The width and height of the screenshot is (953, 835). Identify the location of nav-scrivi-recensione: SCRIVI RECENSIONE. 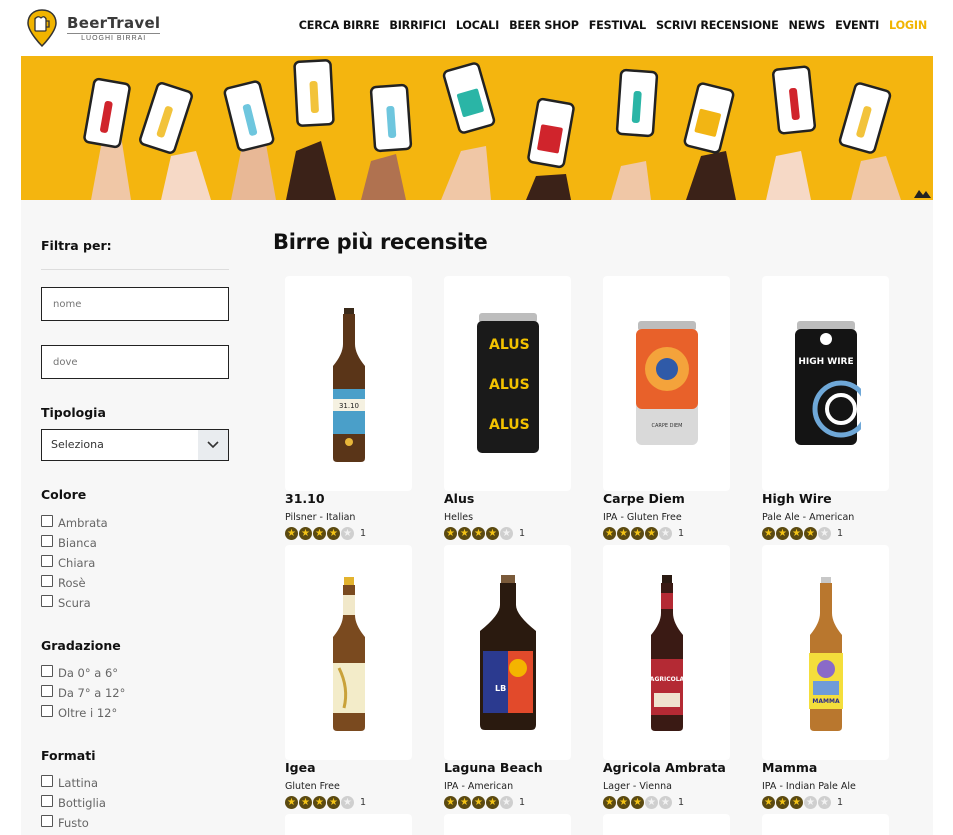
(717, 25).